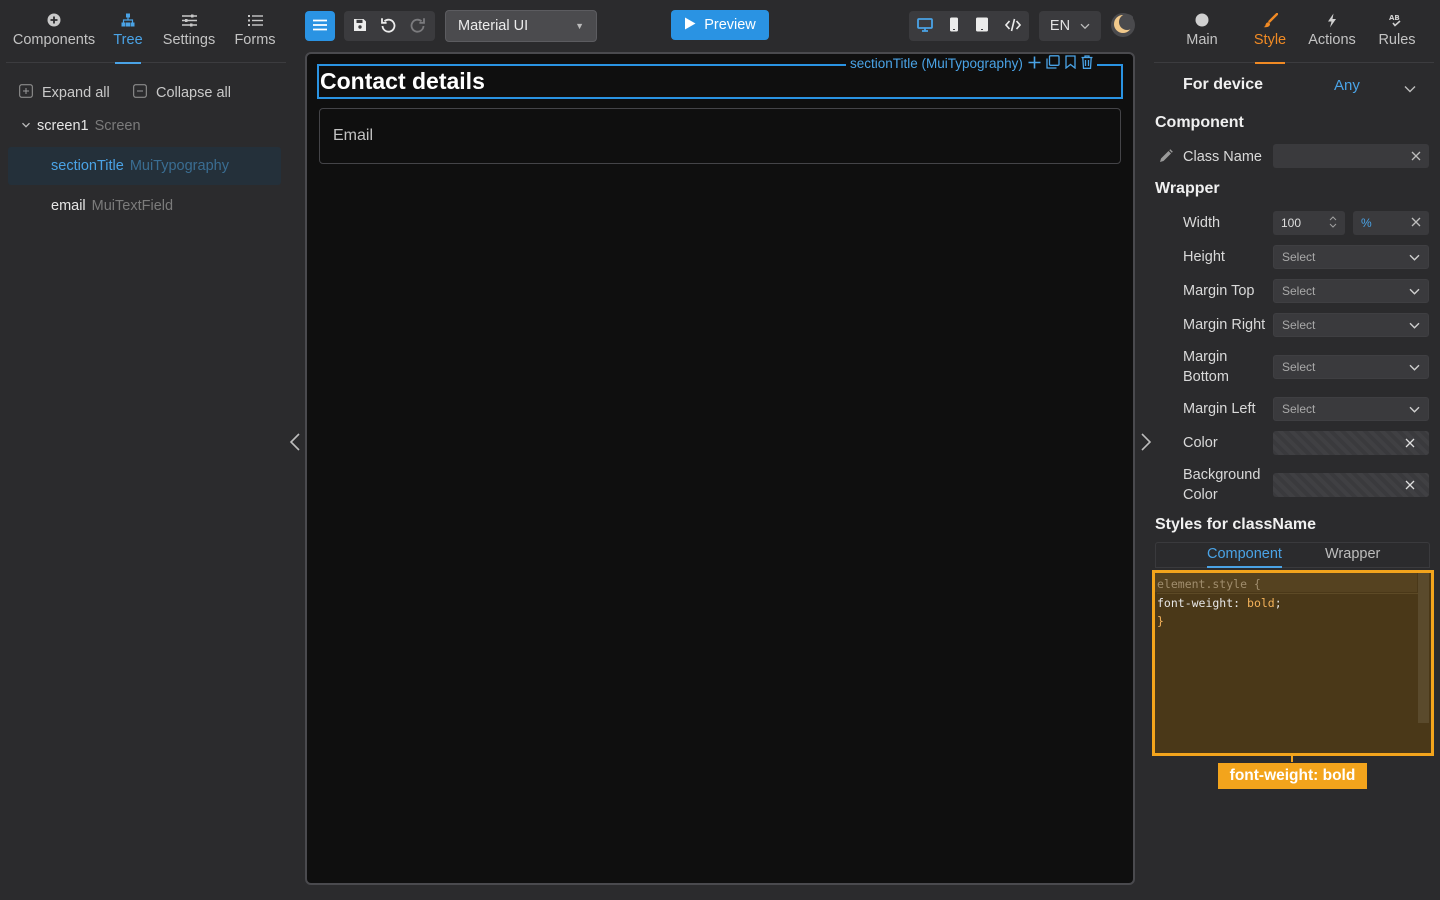 This screenshot has height=900, width=1440. What do you see at coordinates (1087, 63) in the screenshot?
I see `trash-icon` at bounding box center [1087, 63].